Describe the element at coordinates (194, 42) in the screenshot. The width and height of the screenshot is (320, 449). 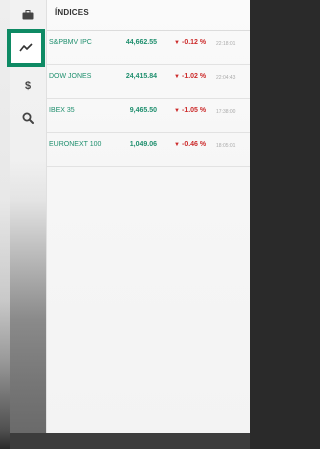
I see `index-change: -0.12 %` at that location.